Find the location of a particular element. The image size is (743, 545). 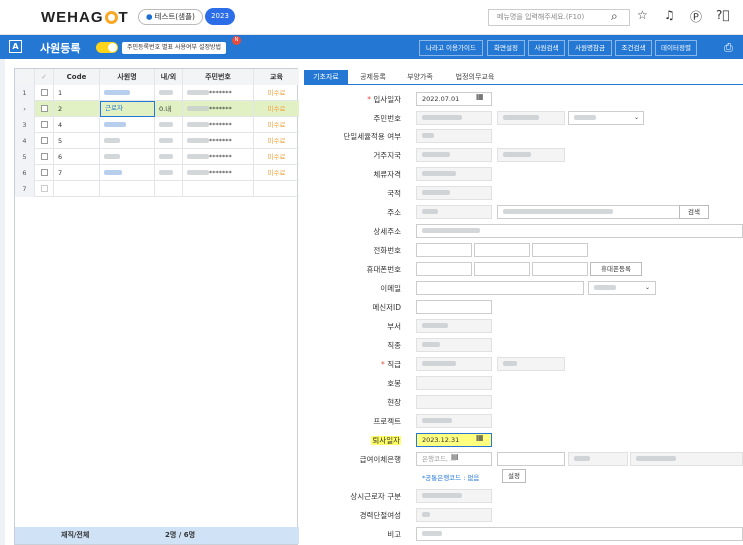

data-sort-button: 데이터정렬 is located at coordinates (676, 48).